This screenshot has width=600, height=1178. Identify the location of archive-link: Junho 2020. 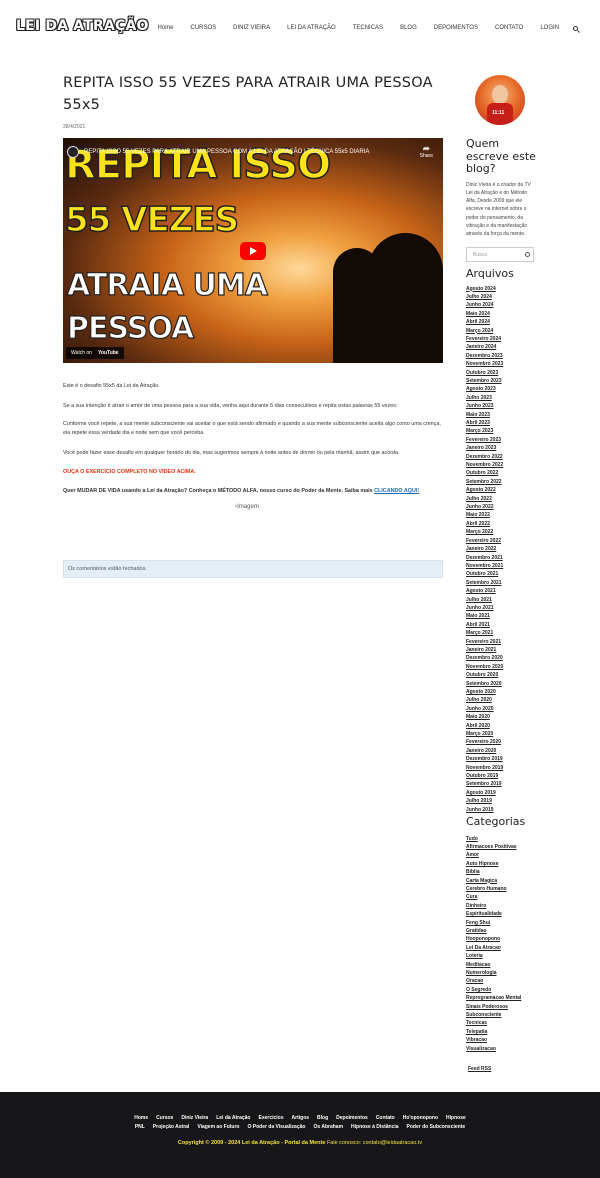
(501, 709).